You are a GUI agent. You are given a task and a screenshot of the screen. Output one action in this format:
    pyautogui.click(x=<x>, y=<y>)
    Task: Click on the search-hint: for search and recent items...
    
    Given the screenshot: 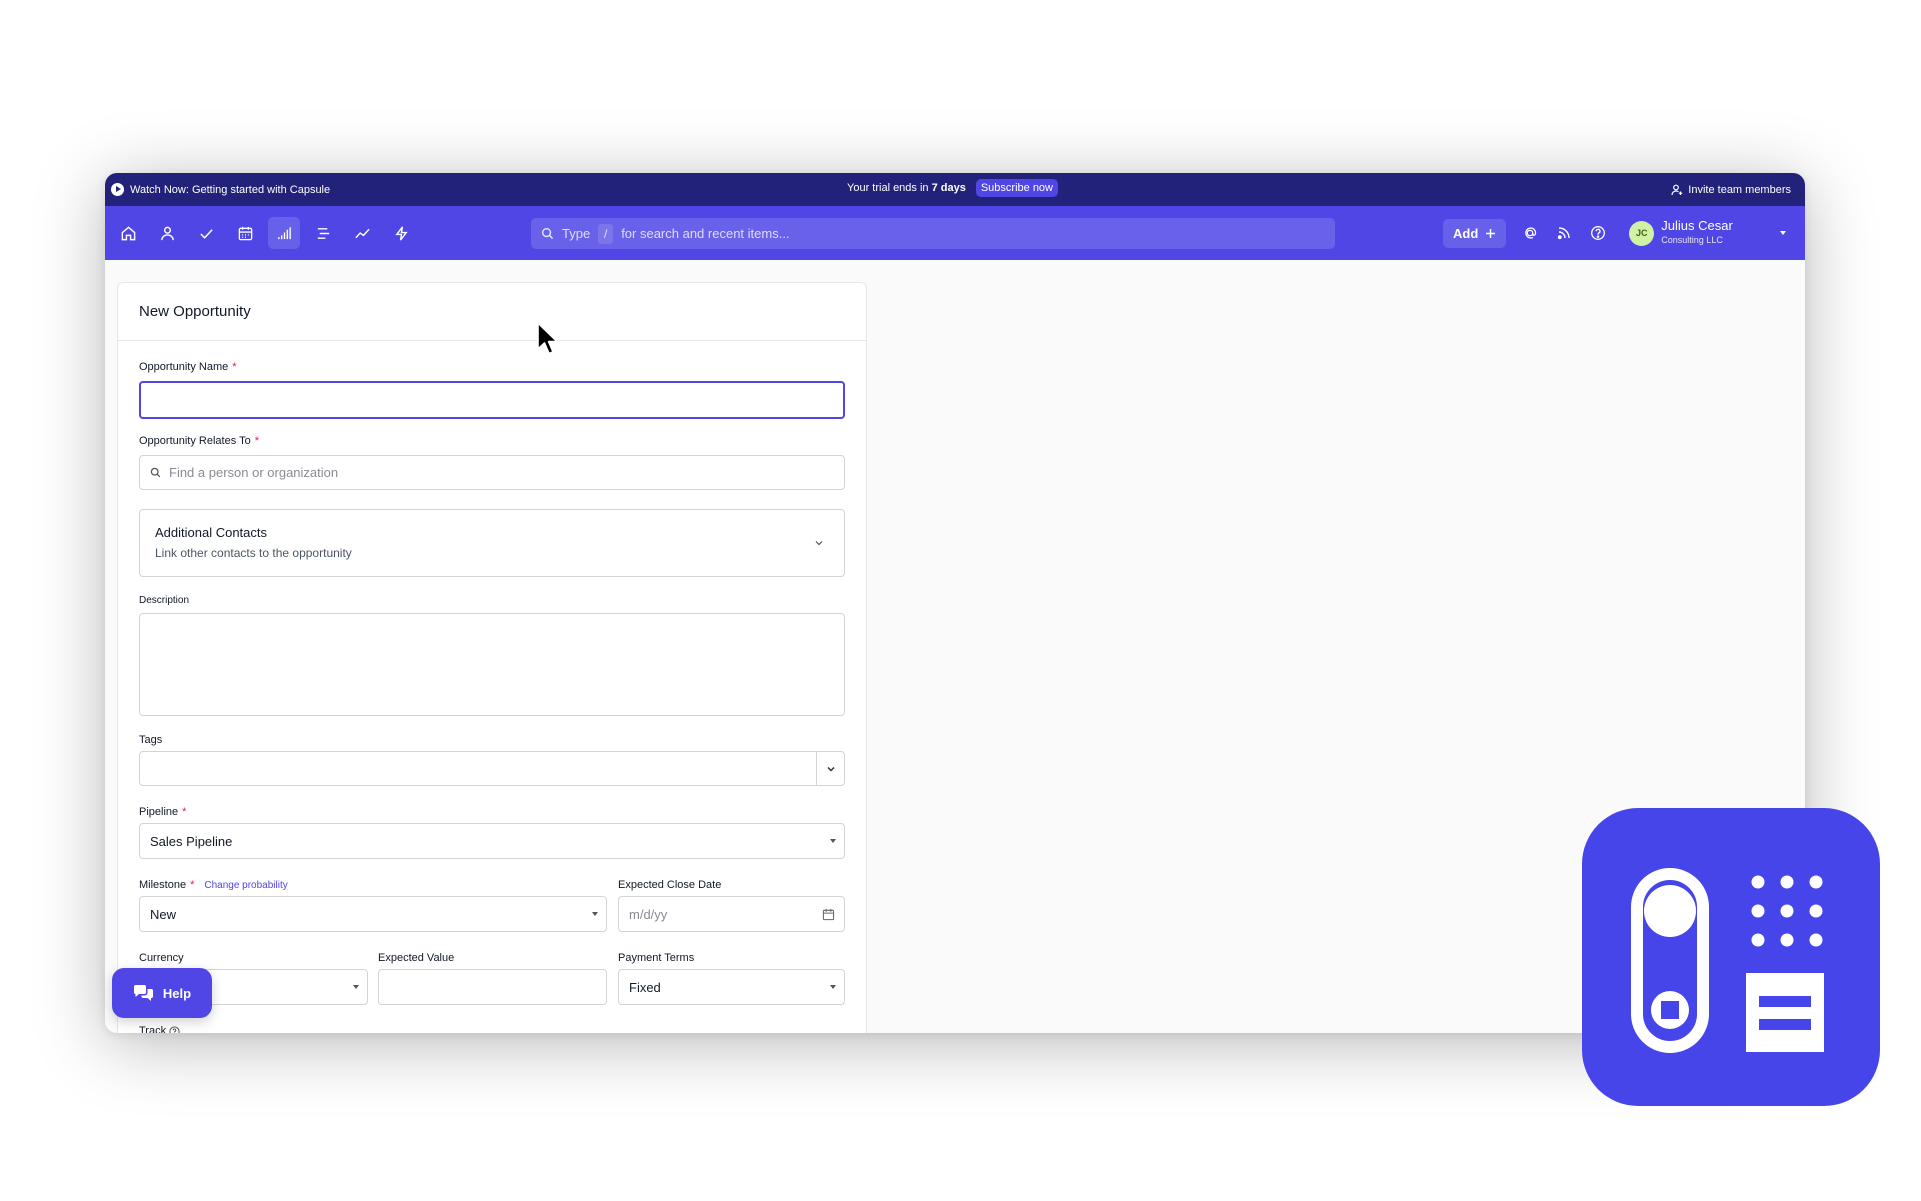 What is the action you would take?
    pyautogui.click(x=705, y=233)
    